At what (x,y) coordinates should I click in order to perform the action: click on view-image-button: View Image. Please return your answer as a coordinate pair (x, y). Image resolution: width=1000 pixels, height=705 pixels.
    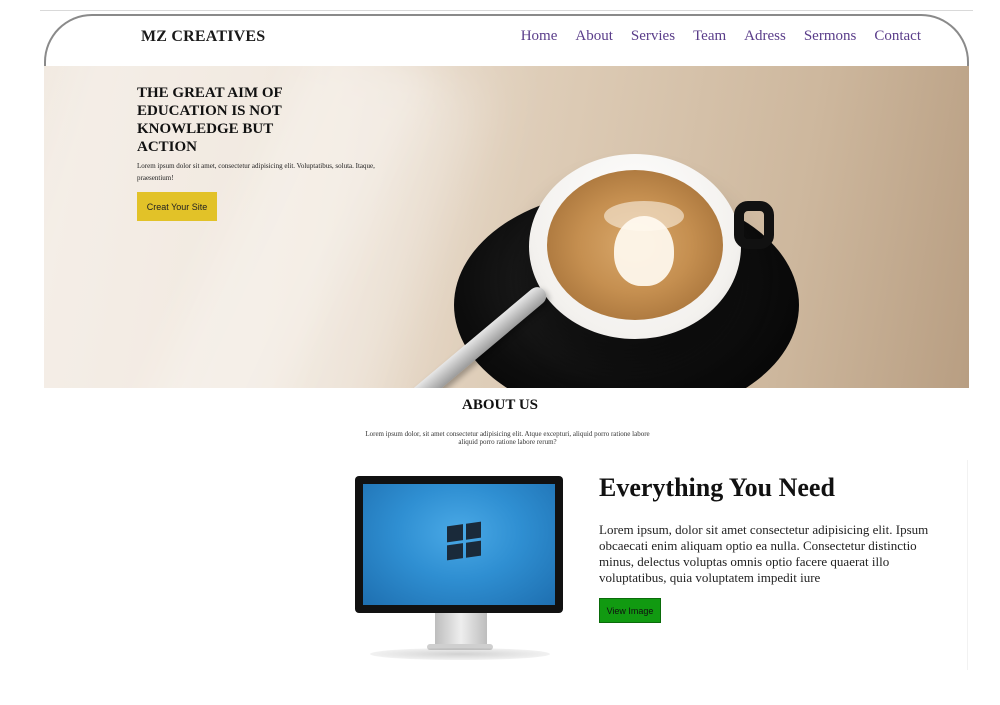
    Looking at the image, I should click on (630, 610).